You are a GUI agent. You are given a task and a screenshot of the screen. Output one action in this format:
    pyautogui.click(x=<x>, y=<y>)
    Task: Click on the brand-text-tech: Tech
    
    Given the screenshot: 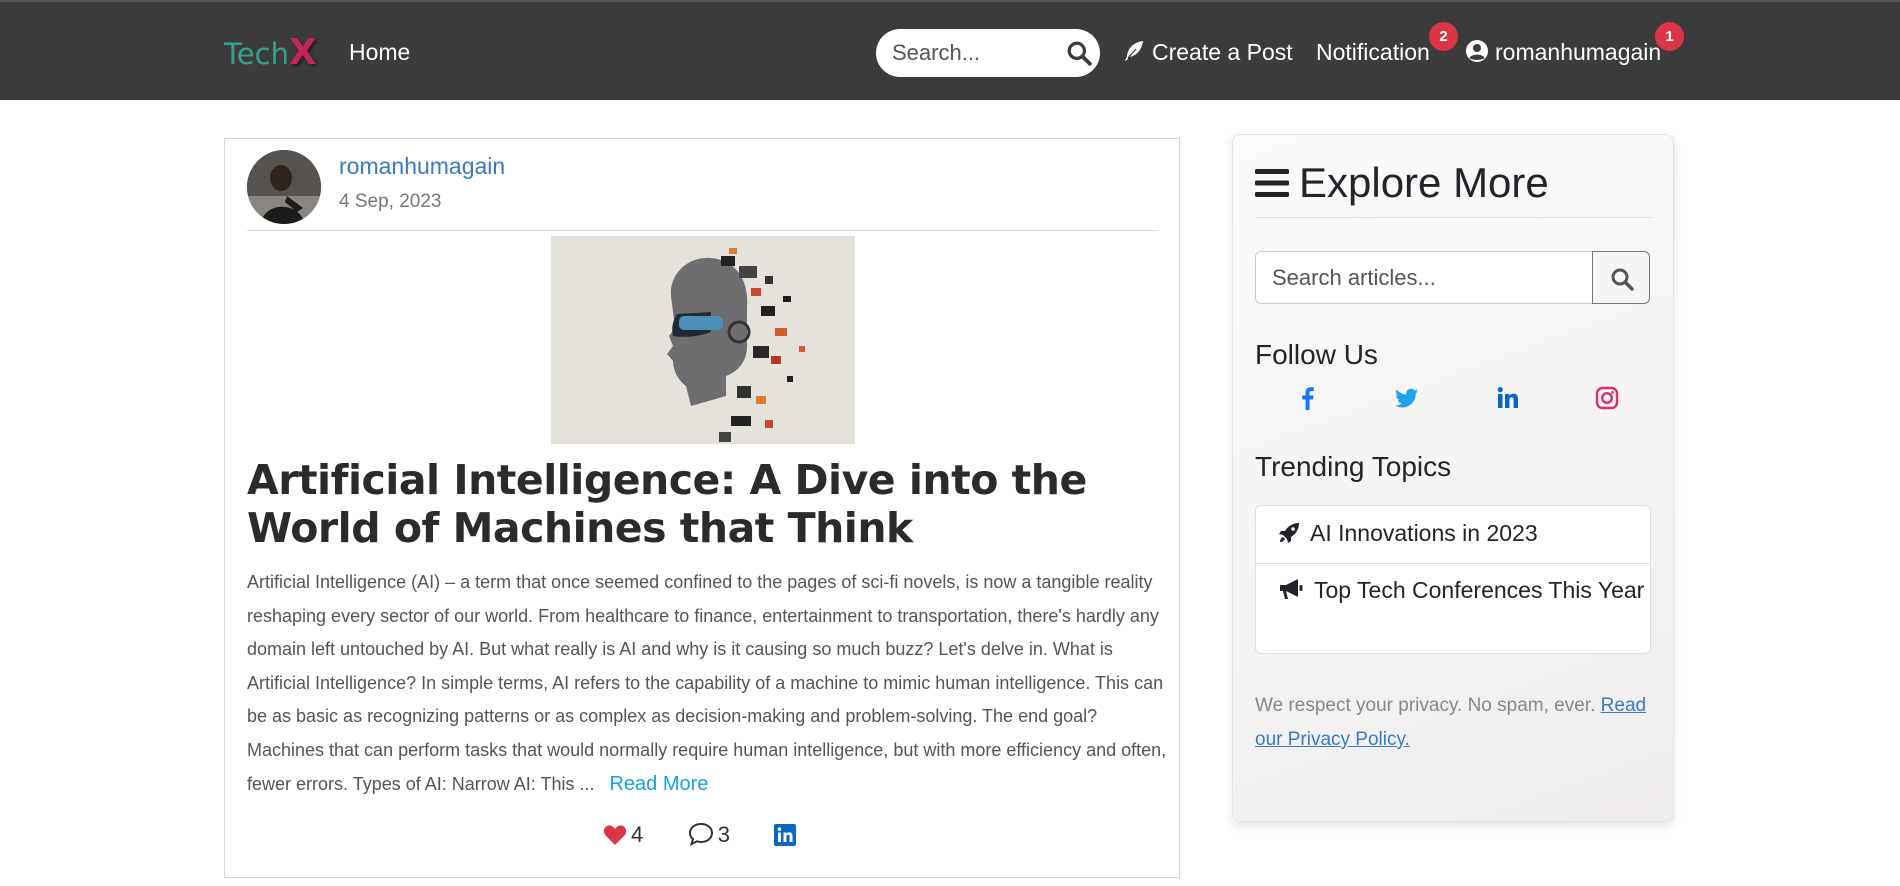 What is the action you would take?
    pyautogui.click(x=256, y=54)
    